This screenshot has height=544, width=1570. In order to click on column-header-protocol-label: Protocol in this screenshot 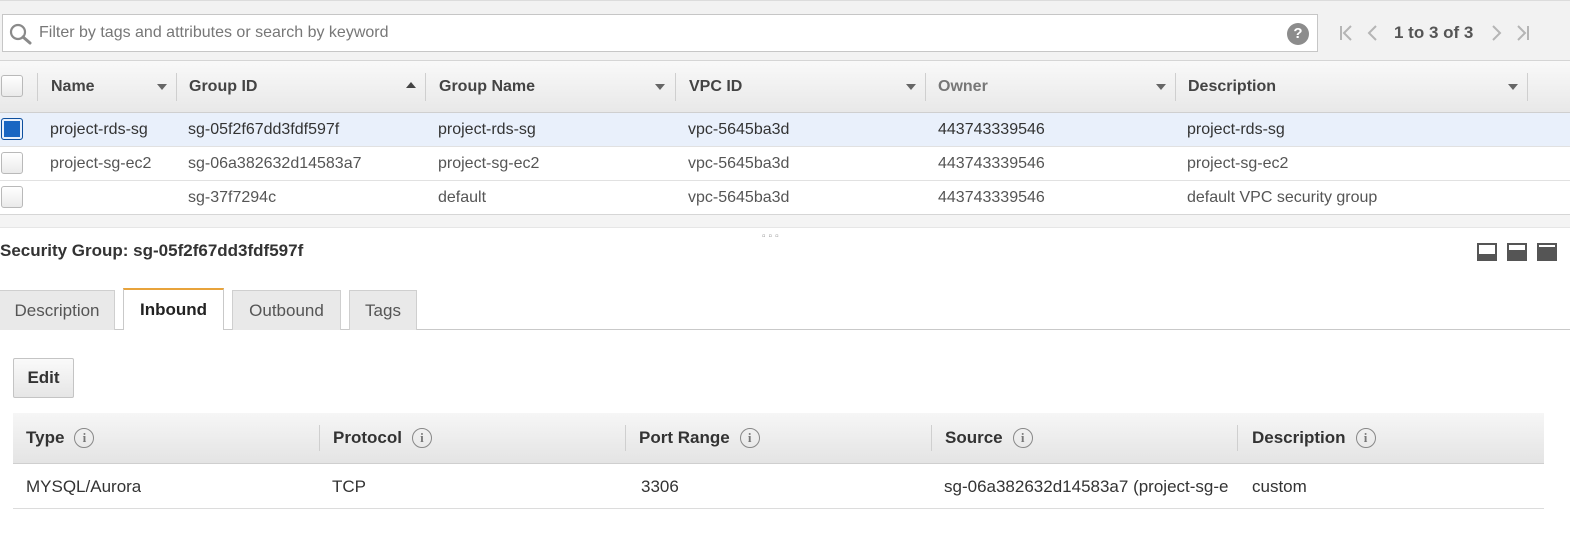, I will do `click(367, 437)`.